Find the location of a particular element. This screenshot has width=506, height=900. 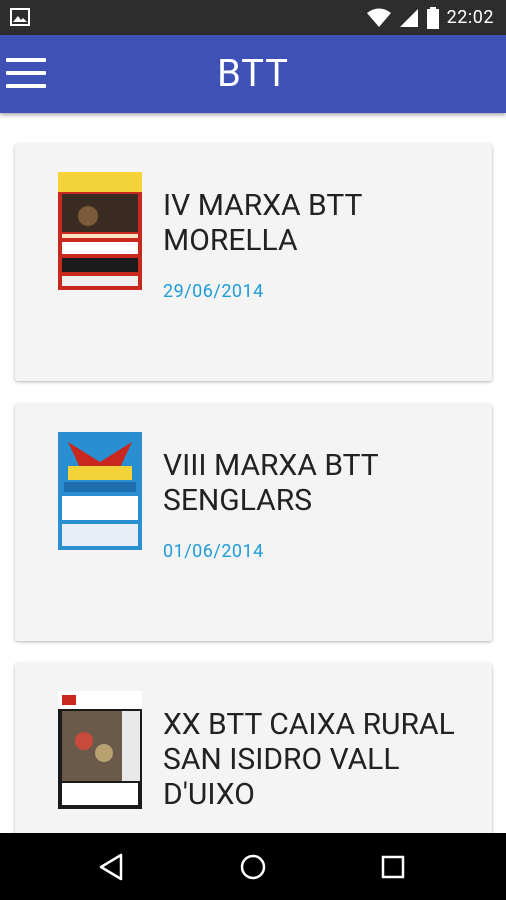

event-date: 01/06/2014 is located at coordinates (213, 551).